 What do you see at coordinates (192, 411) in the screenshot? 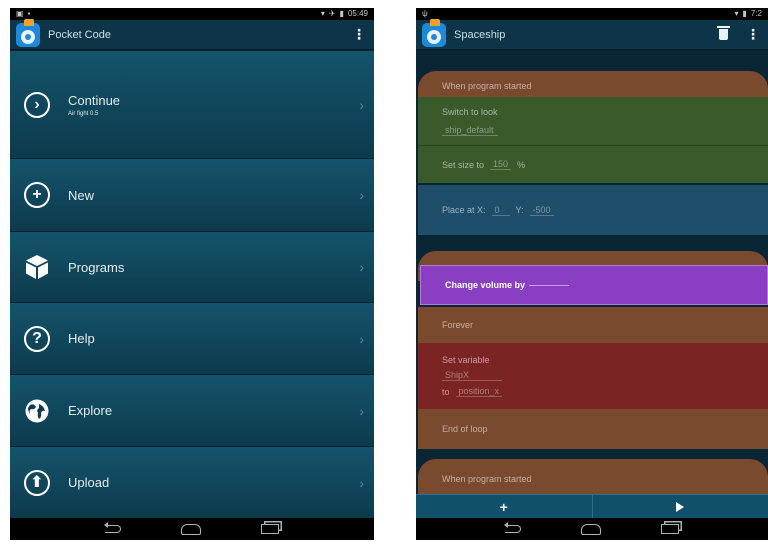
I see `menu-item-explore: Explore ›` at bounding box center [192, 411].